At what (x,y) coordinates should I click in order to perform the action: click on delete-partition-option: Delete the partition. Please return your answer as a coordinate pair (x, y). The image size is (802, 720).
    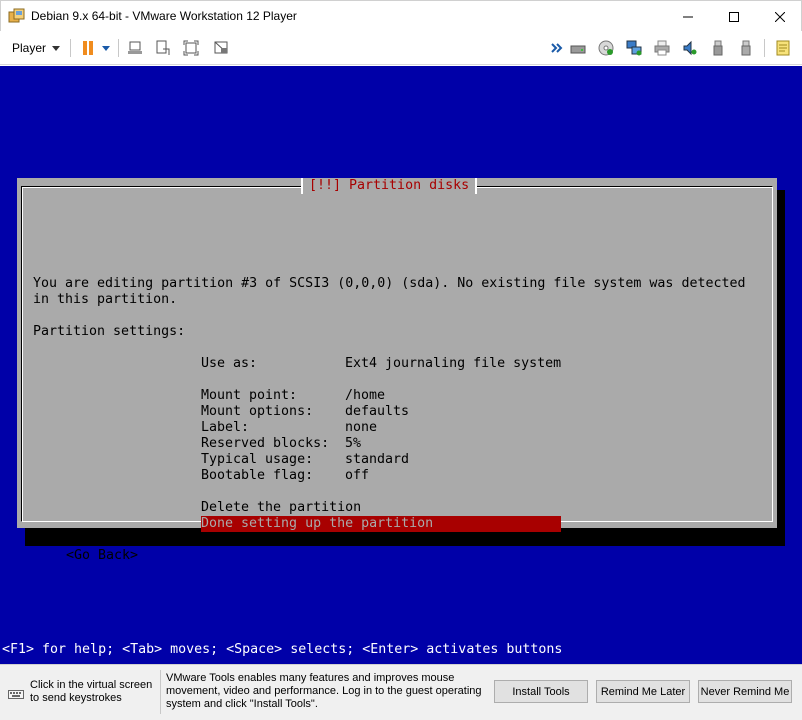
    Looking at the image, I should click on (281, 508).